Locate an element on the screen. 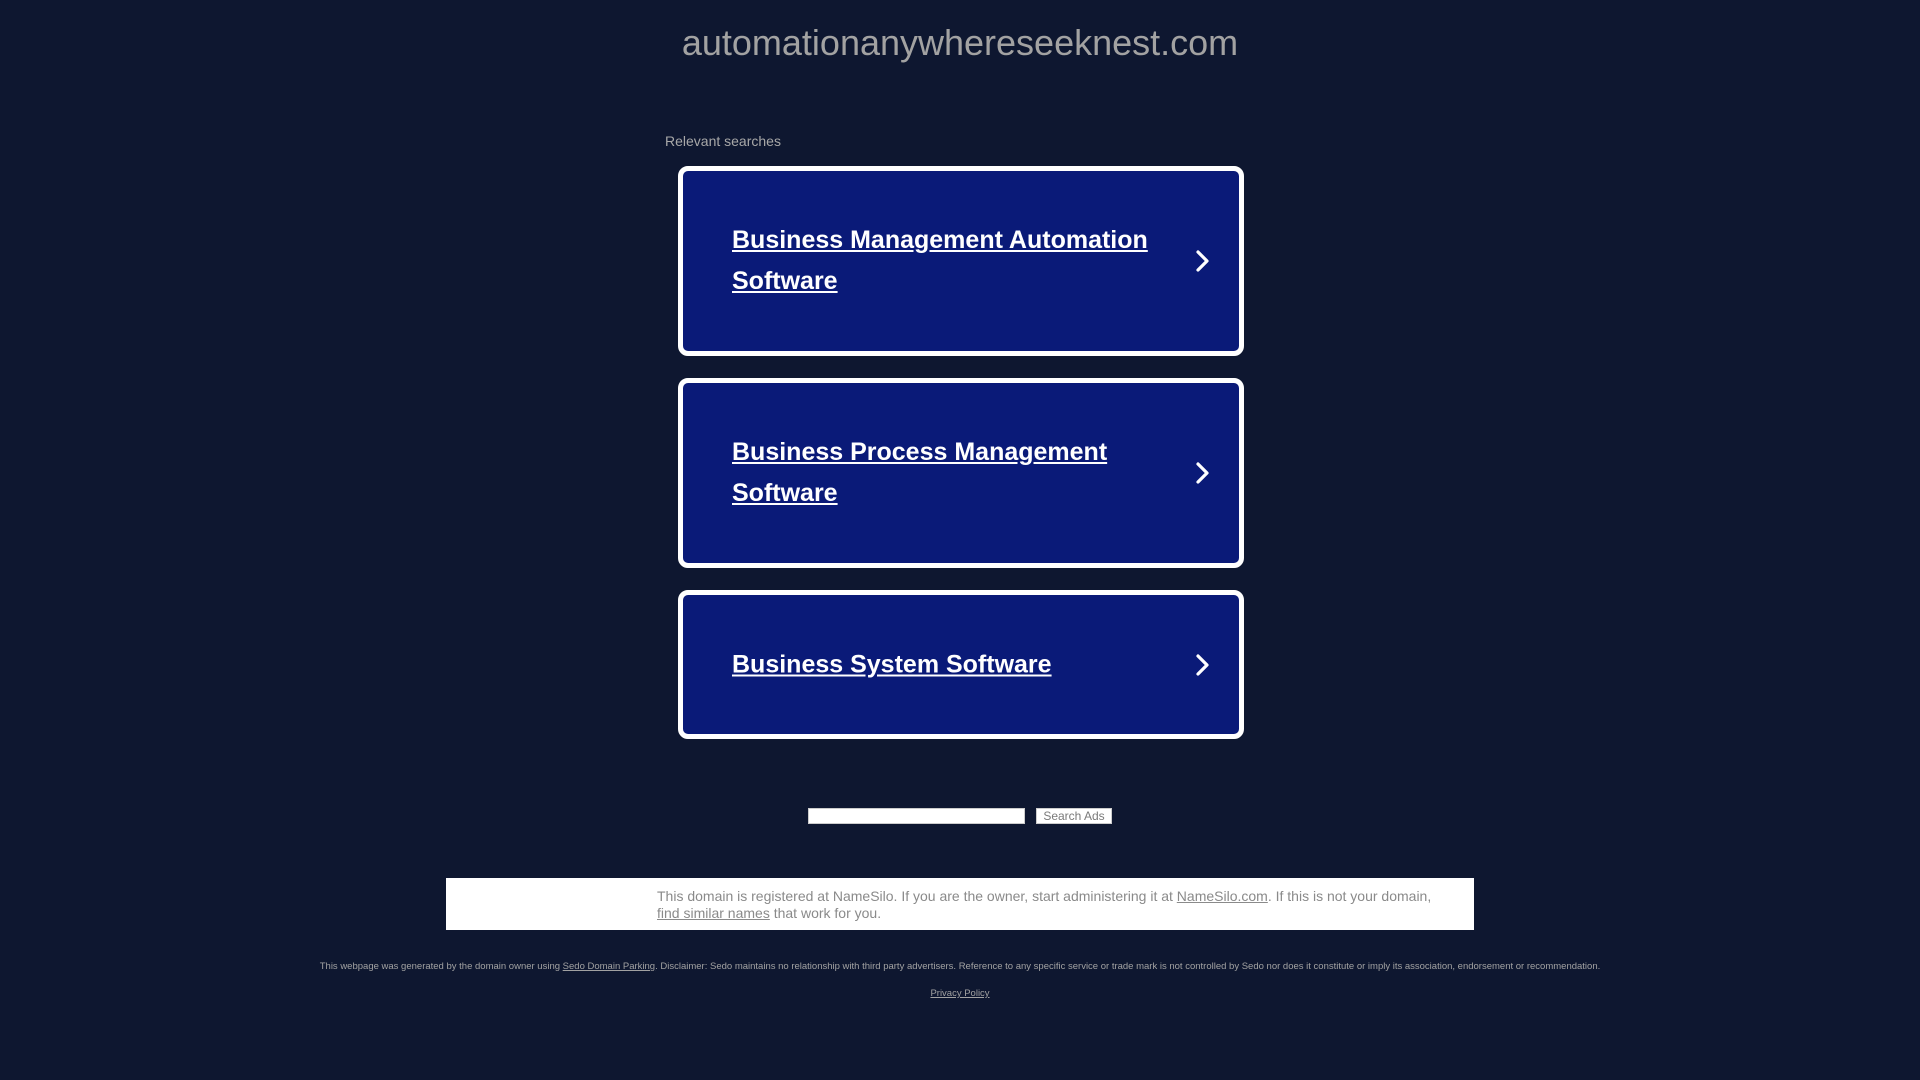  notice-text-part: that work for you. is located at coordinates (825, 913).